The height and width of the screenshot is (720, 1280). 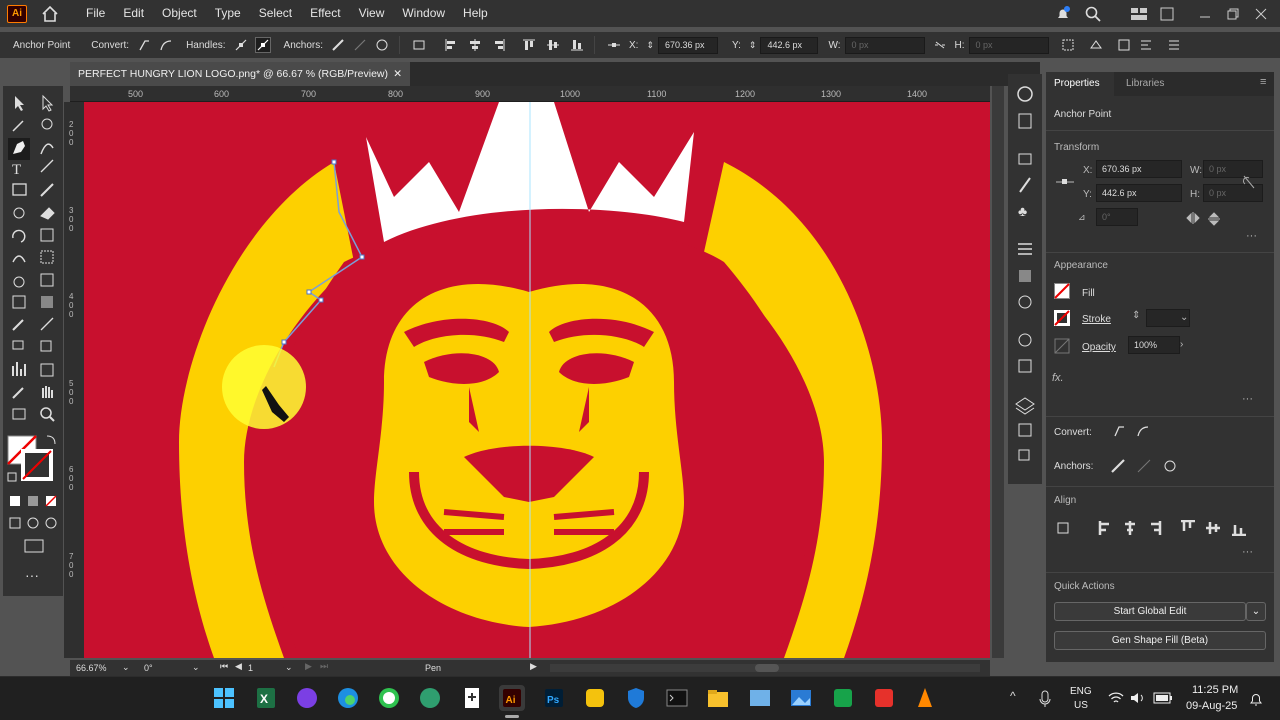 I want to click on free-transform-tool-icon, so click(x=47, y=257).